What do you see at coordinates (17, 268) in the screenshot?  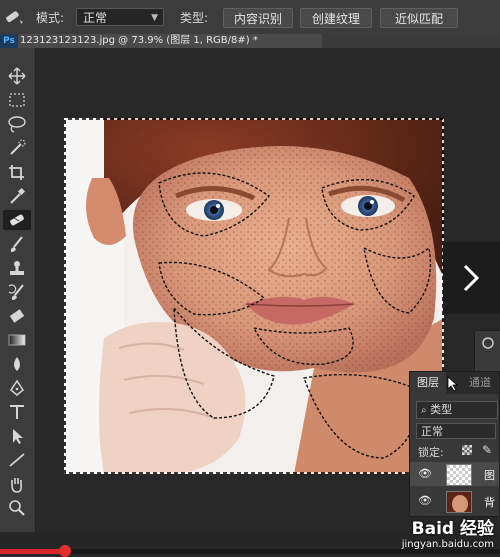 I see `clone-stamp-tool-icon` at bounding box center [17, 268].